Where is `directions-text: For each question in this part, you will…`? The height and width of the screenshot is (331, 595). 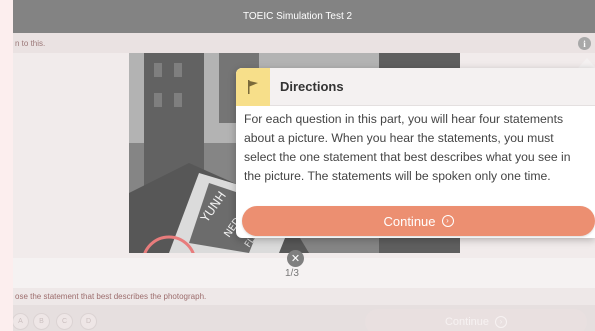
directions-text: For each question in this part, you will… is located at coordinates (407, 147).